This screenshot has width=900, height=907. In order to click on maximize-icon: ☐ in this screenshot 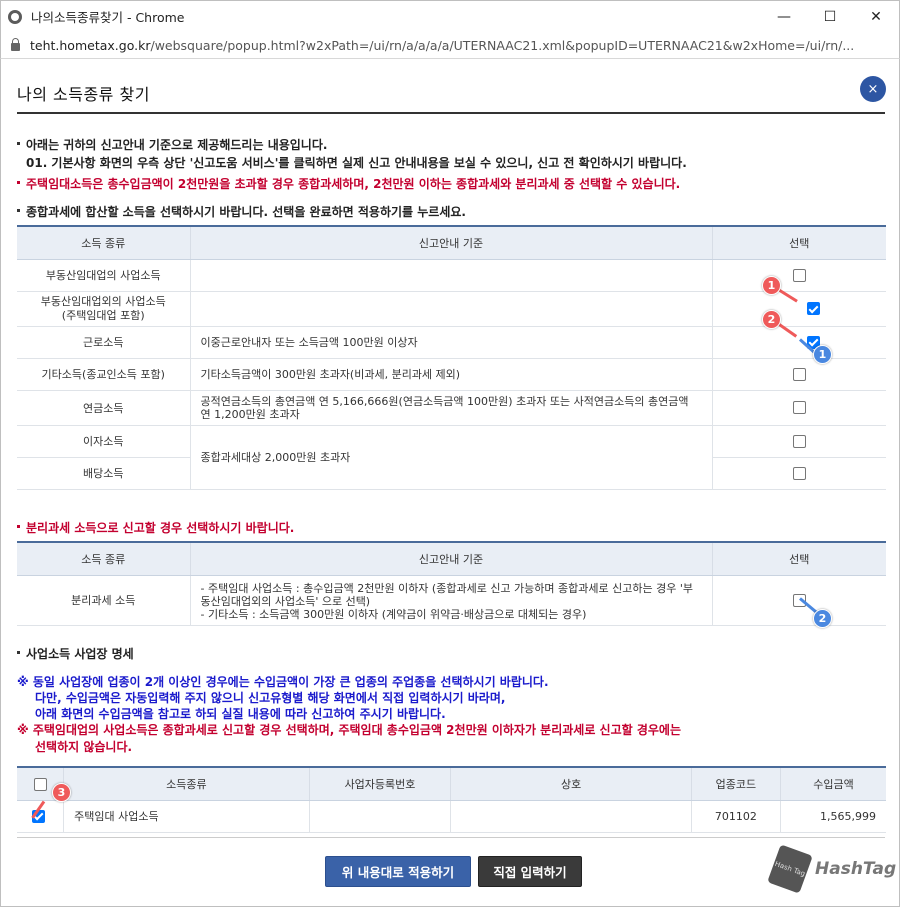, I will do `click(830, 17)`.